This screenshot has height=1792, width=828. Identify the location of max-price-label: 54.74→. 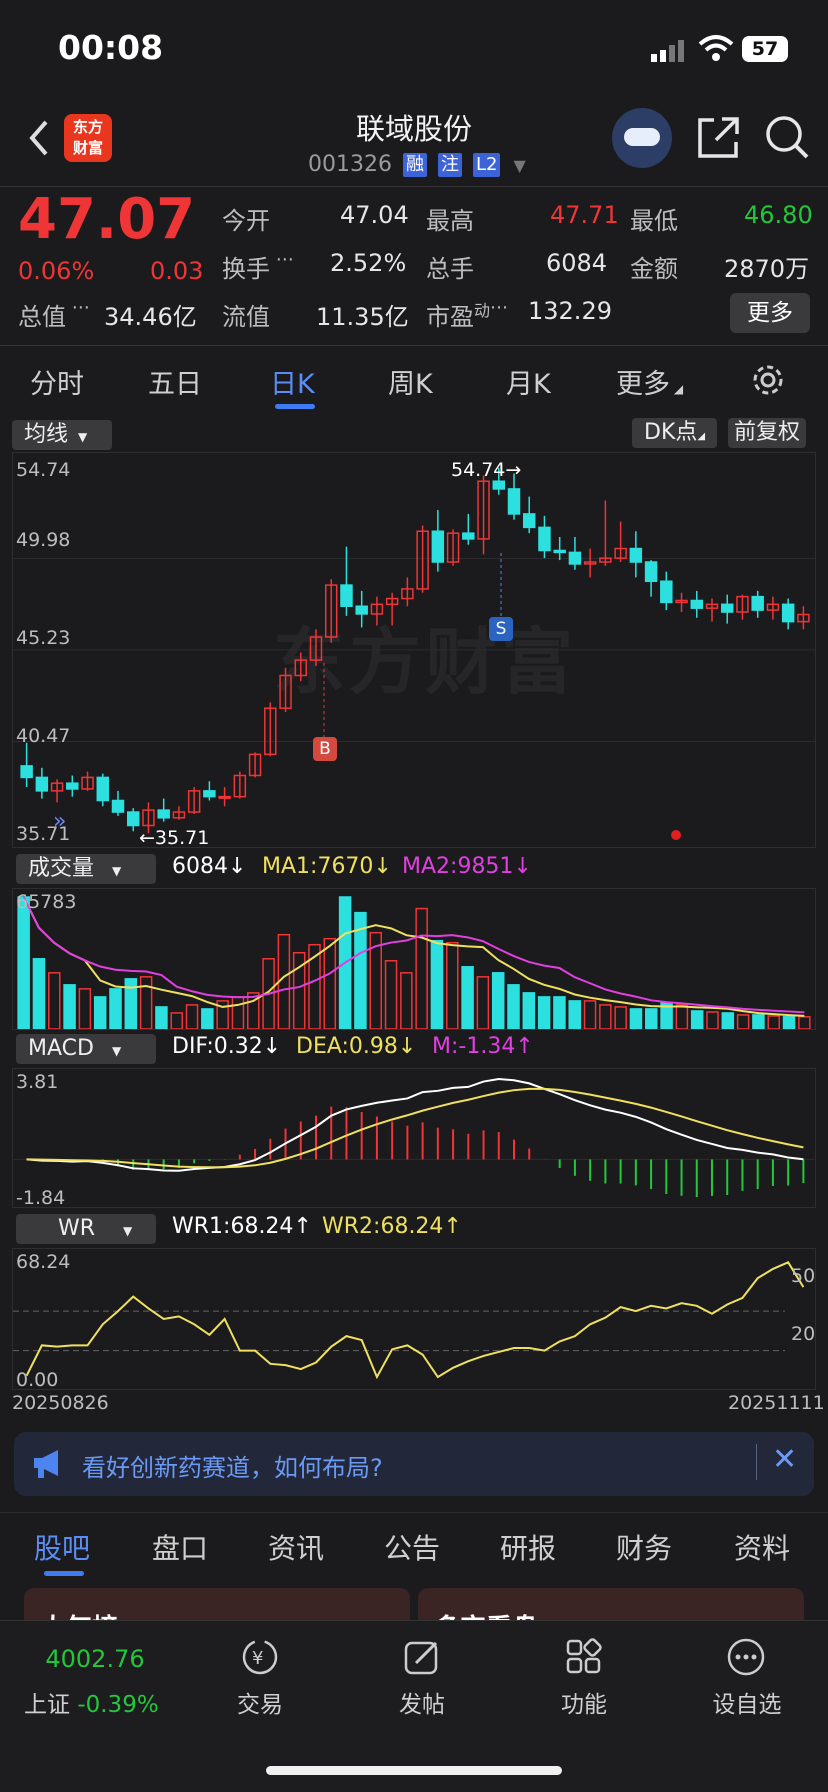
(486, 470).